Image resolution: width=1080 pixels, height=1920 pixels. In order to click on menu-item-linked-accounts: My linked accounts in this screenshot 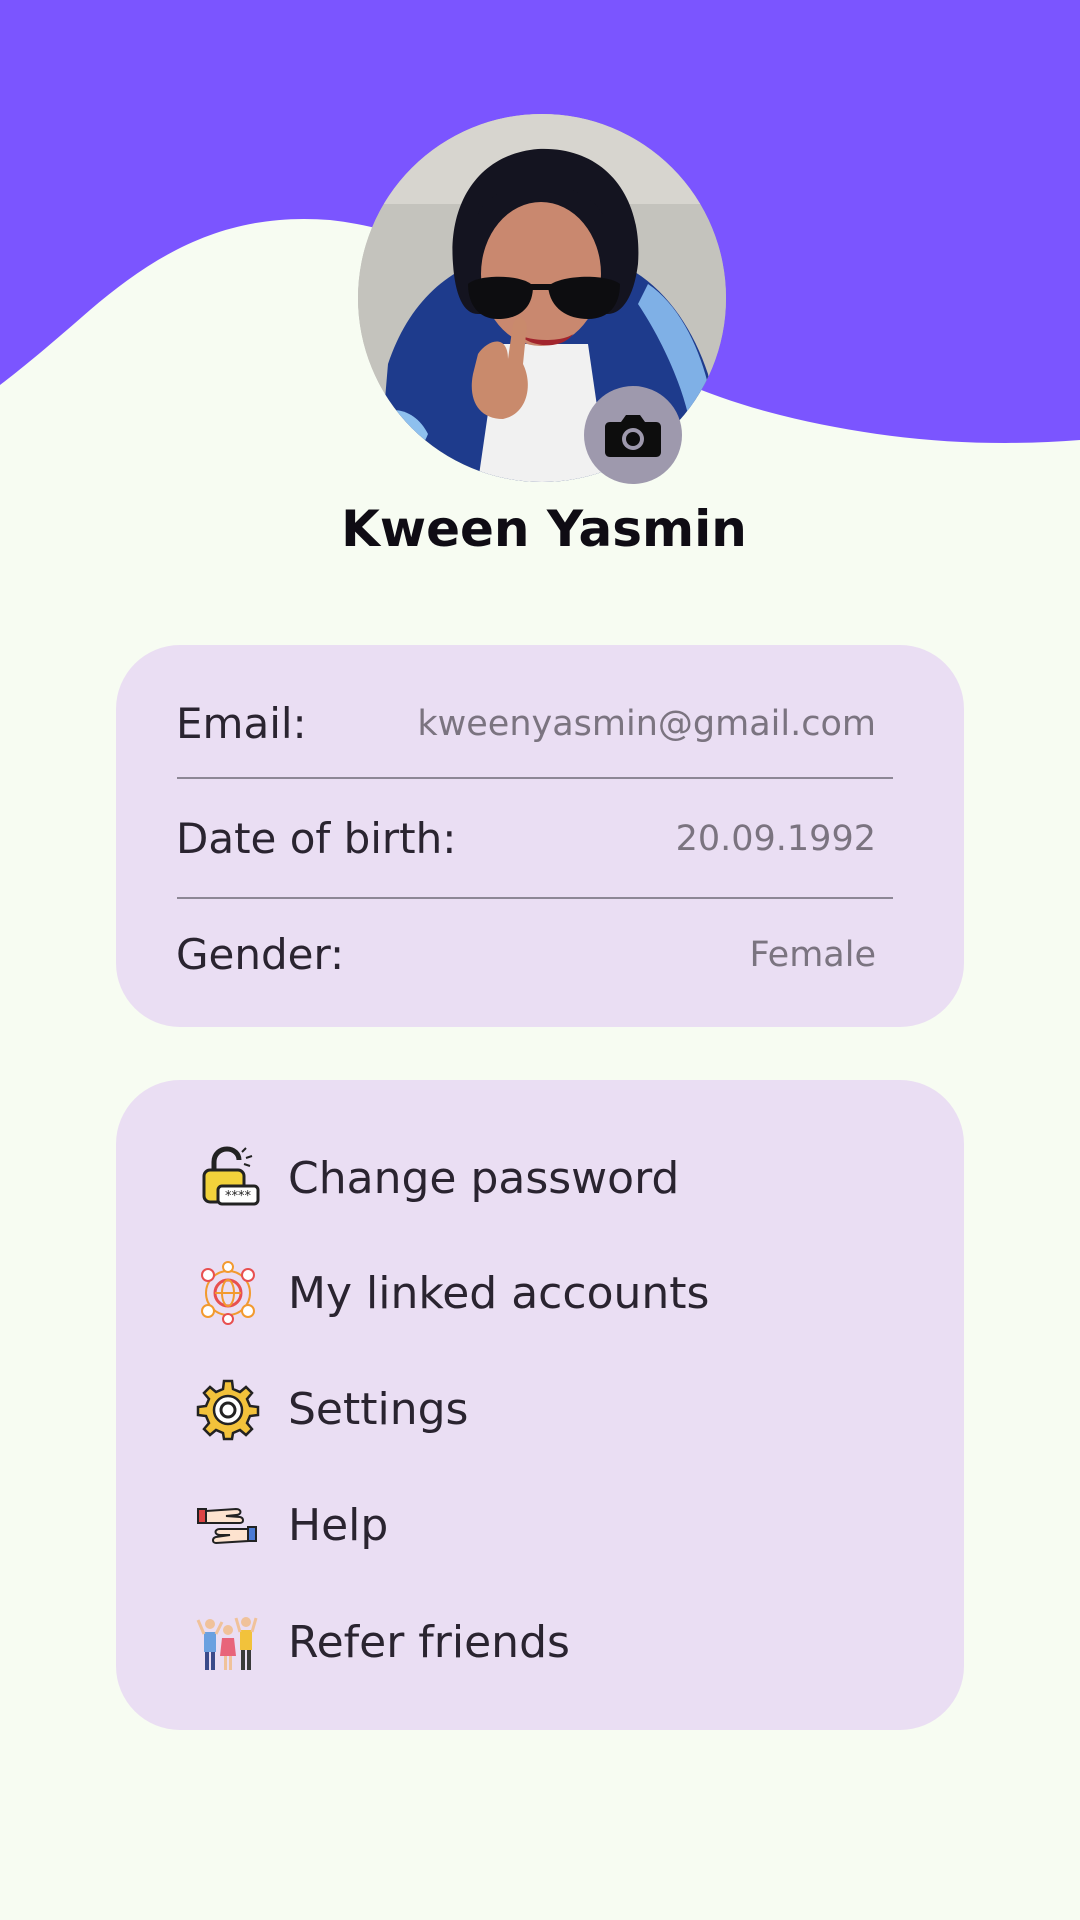, I will do `click(516, 1293)`.